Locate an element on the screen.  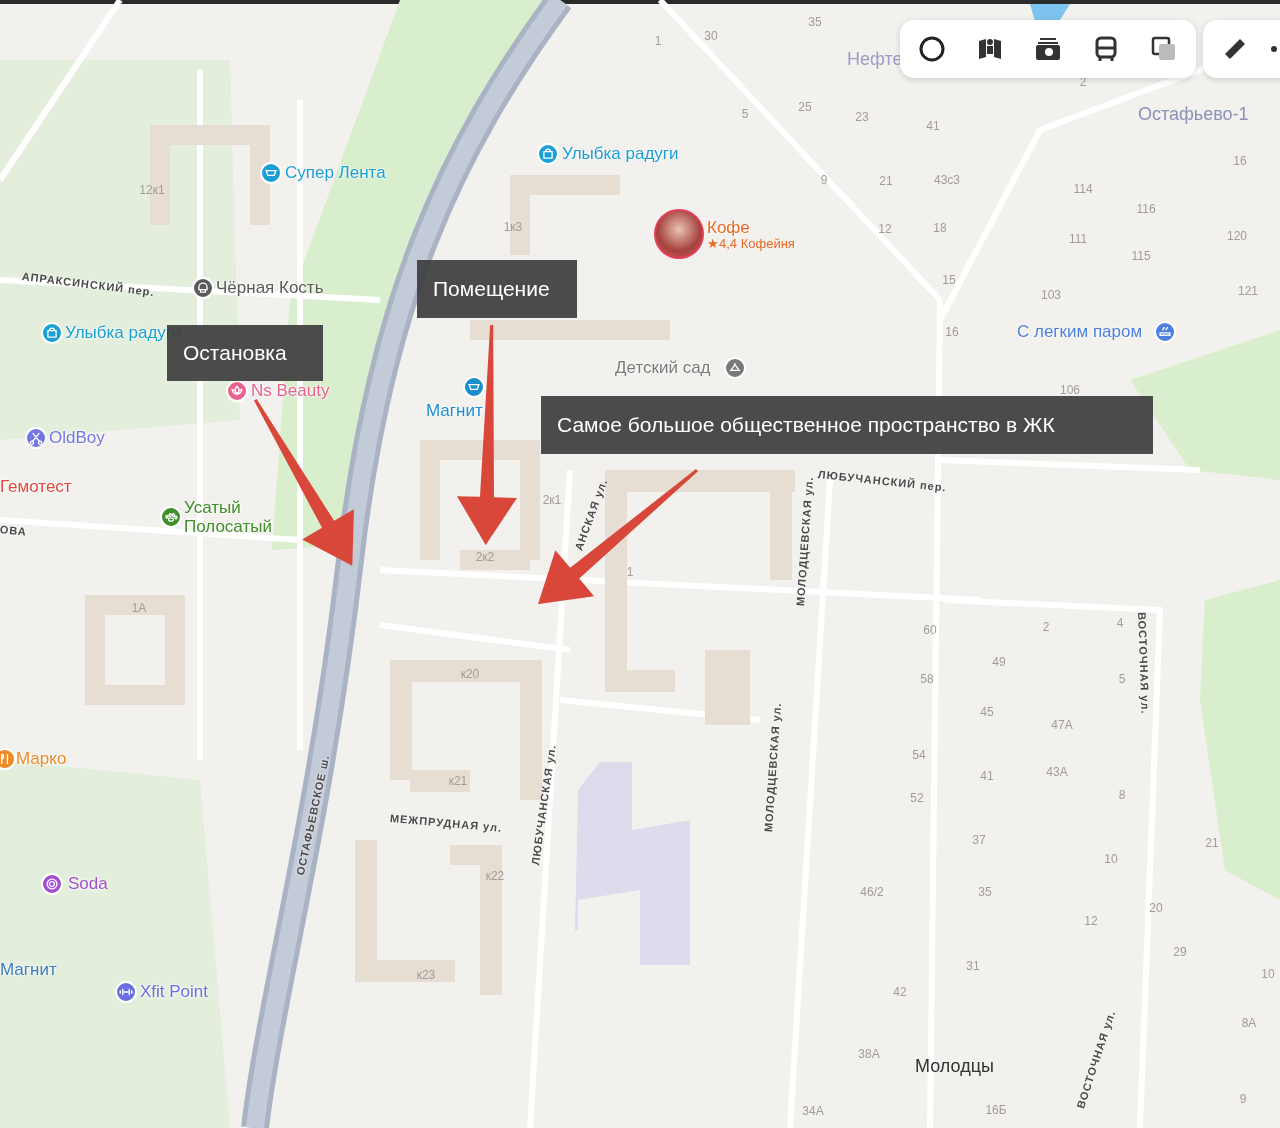
house-number: 60 is located at coordinates (930, 631).